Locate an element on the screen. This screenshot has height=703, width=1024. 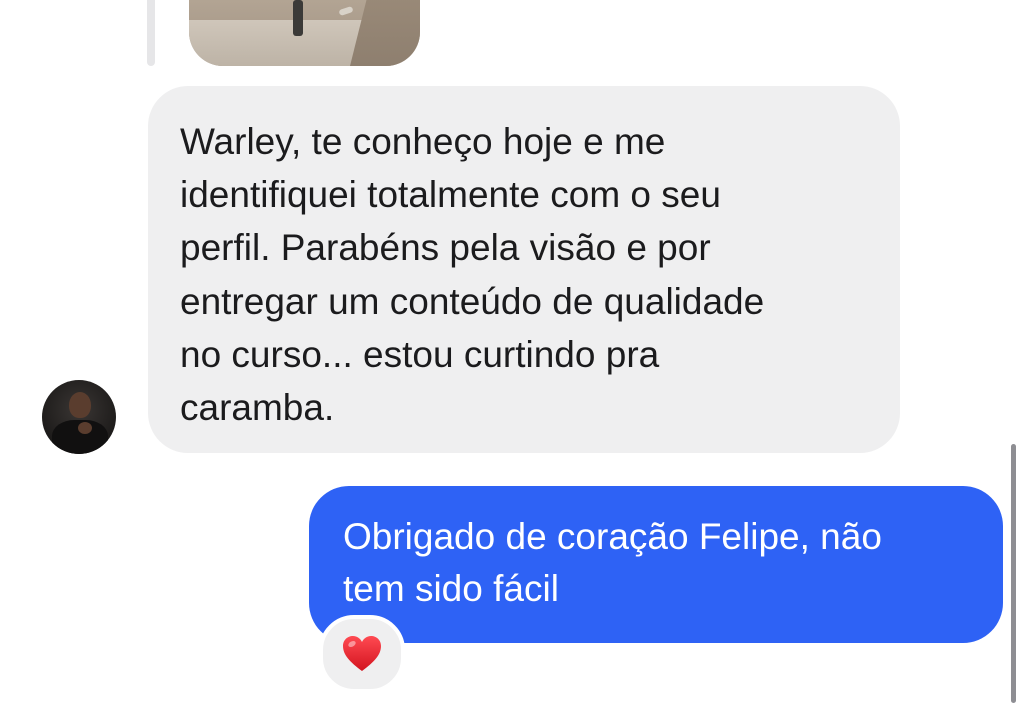
avatar-hand is located at coordinates (85, 428).